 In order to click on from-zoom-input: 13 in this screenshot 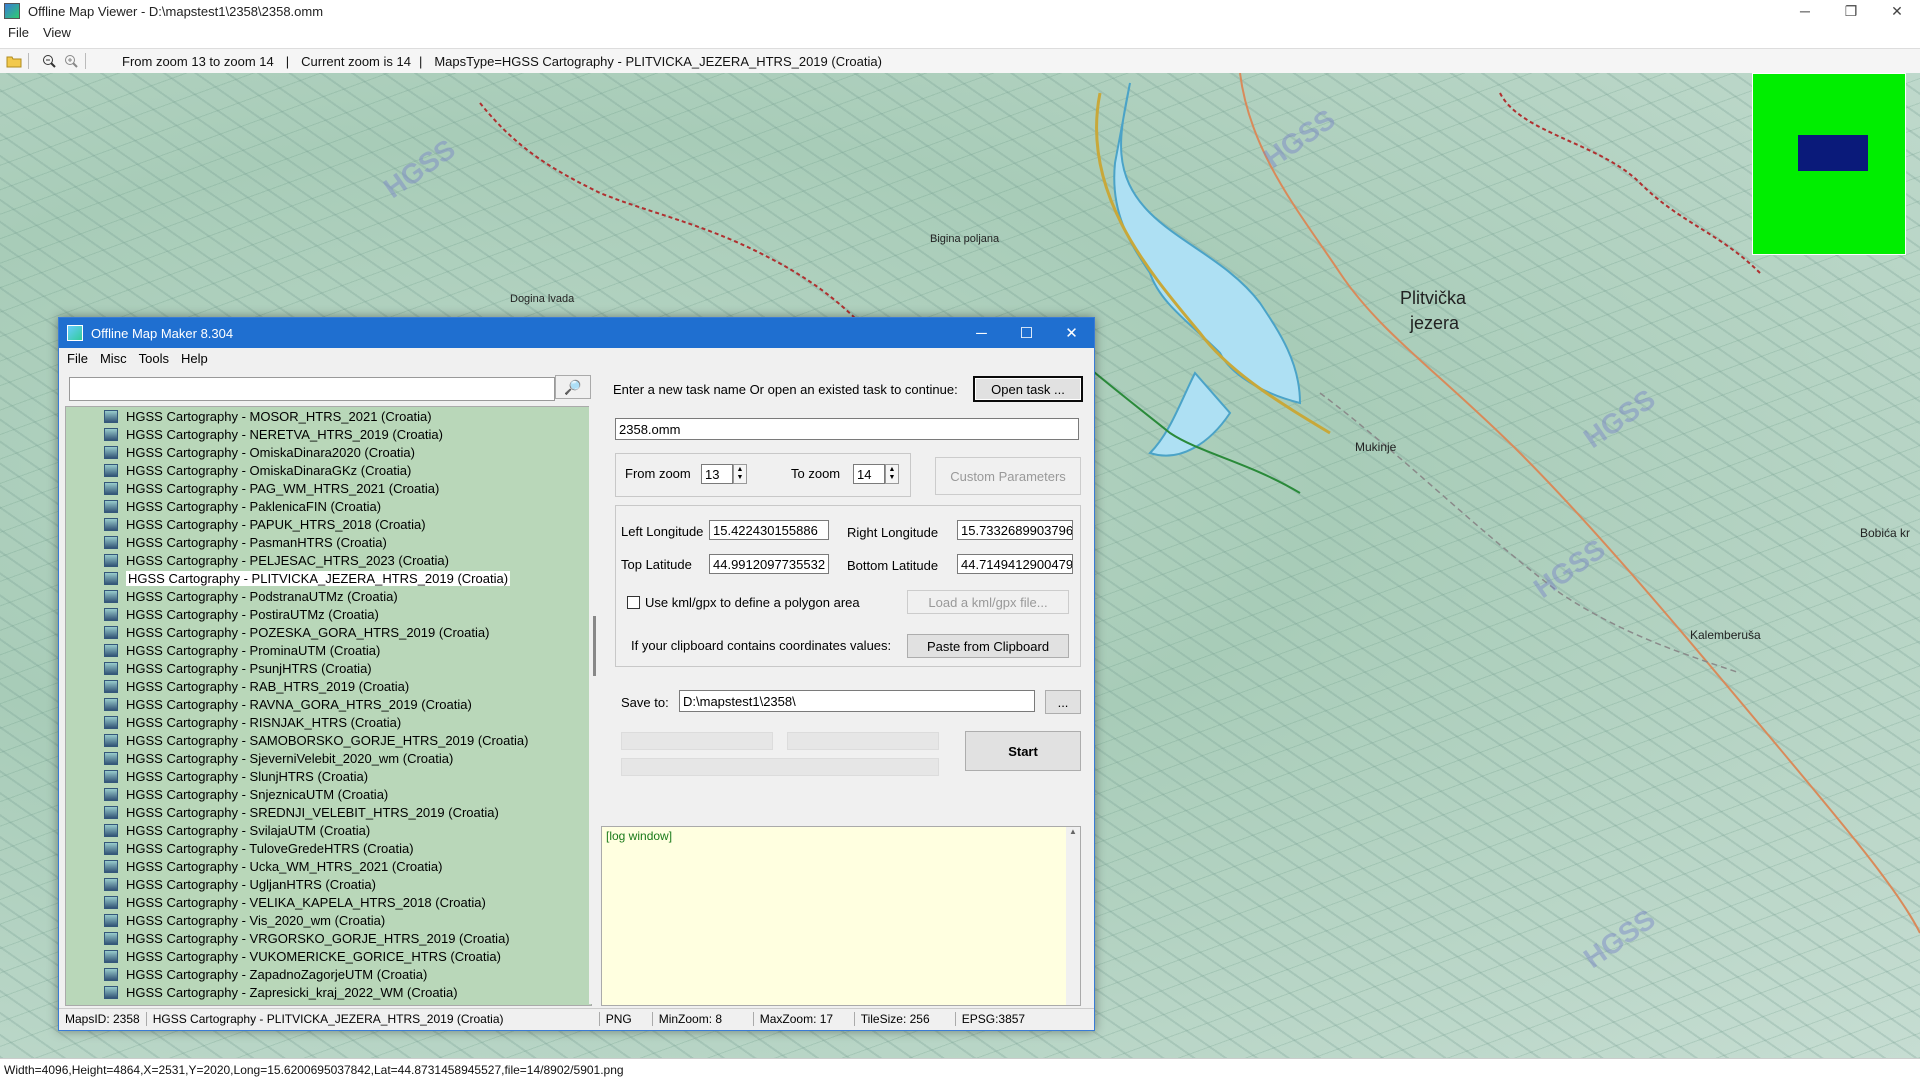, I will do `click(717, 474)`.